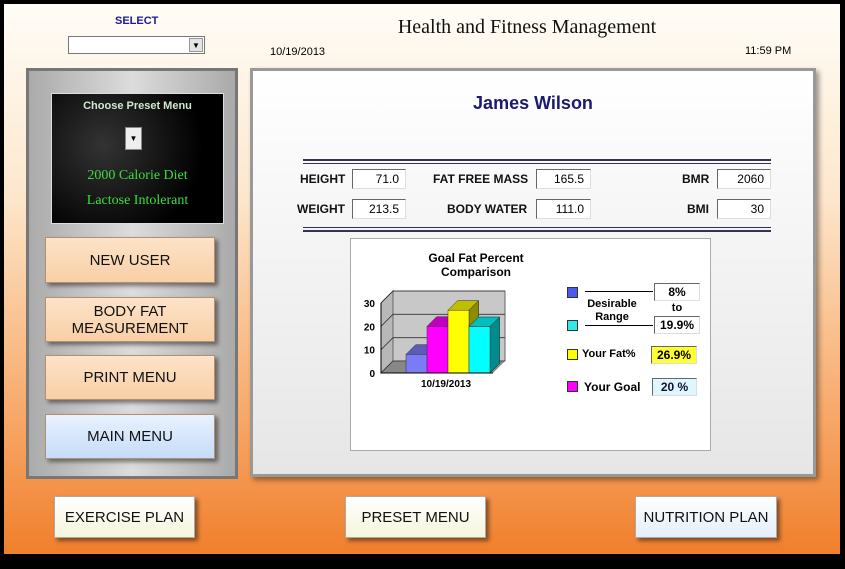 This screenshot has height=569, width=845. What do you see at coordinates (370, 351) in the screenshot?
I see `y-tick-label: 10` at bounding box center [370, 351].